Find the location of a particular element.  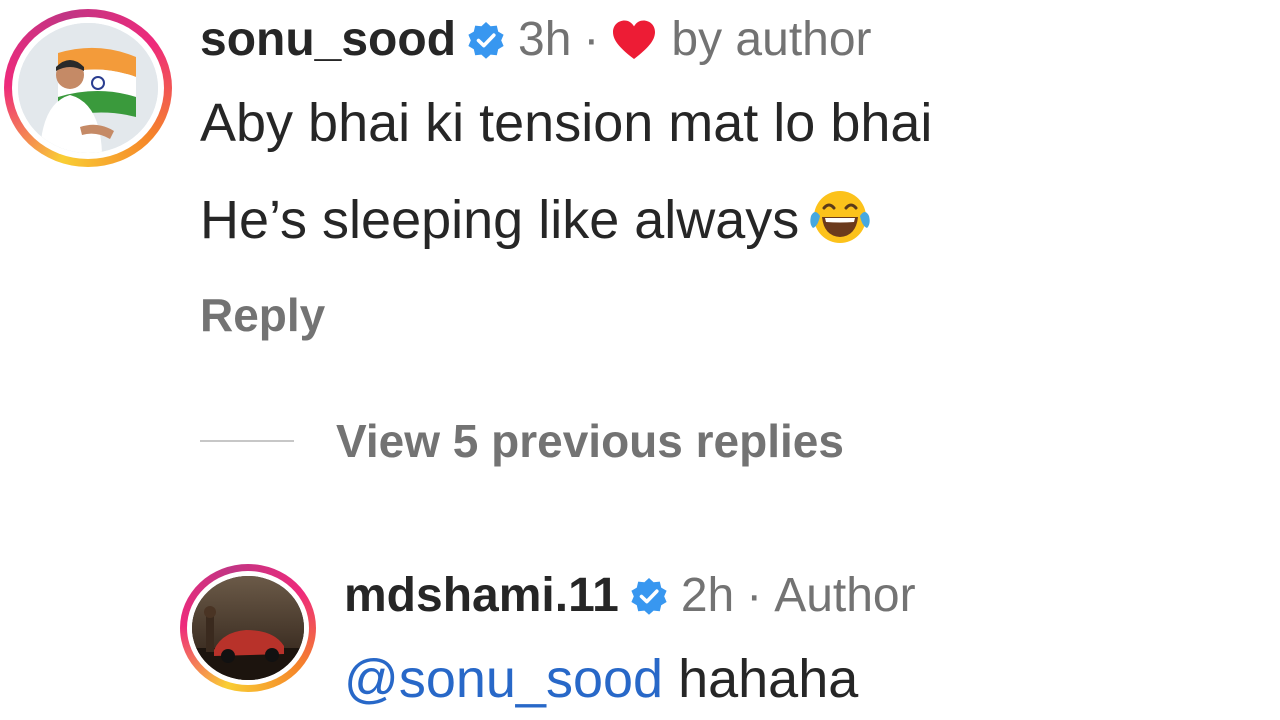

mention-link: @sonu_sood is located at coordinates (503, 679).